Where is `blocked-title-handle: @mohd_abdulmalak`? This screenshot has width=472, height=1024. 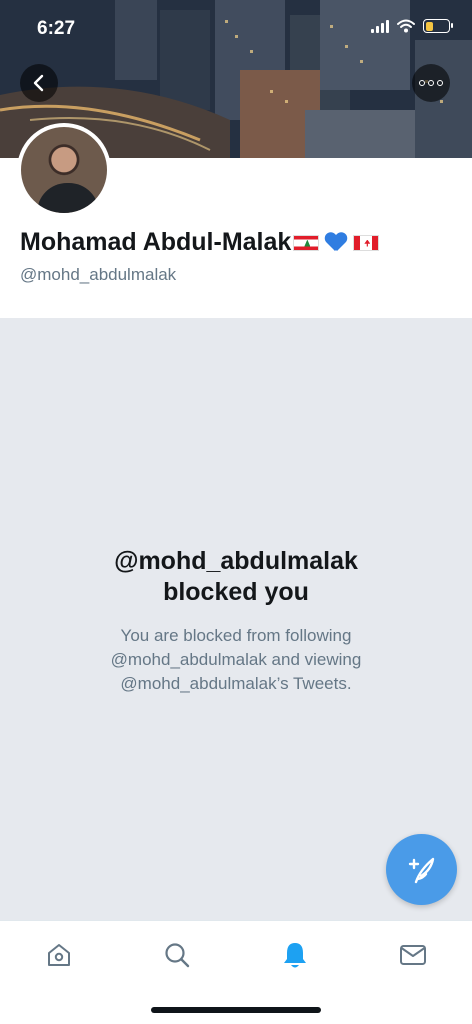 blocked-title-handle: @mohd_abdulmalak is located at coordinates (236, 561).